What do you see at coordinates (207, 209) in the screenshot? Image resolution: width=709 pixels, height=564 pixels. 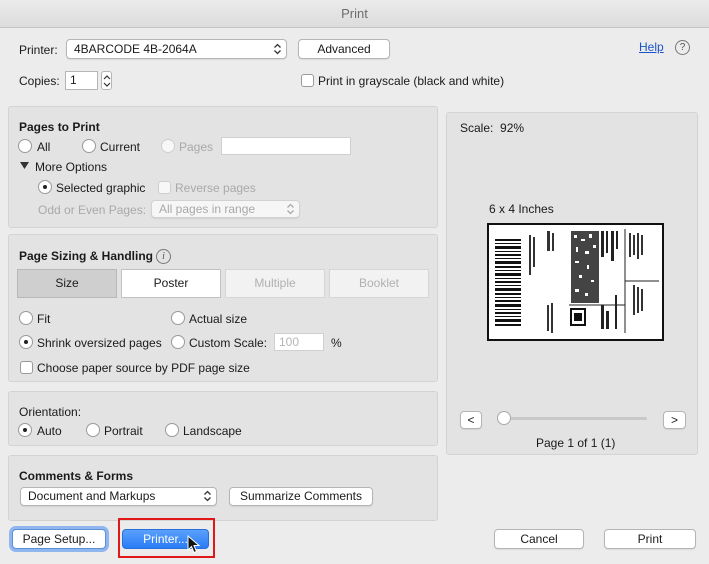 I see `odd-even-value: All pages in range` at bounding box center [207, 209].